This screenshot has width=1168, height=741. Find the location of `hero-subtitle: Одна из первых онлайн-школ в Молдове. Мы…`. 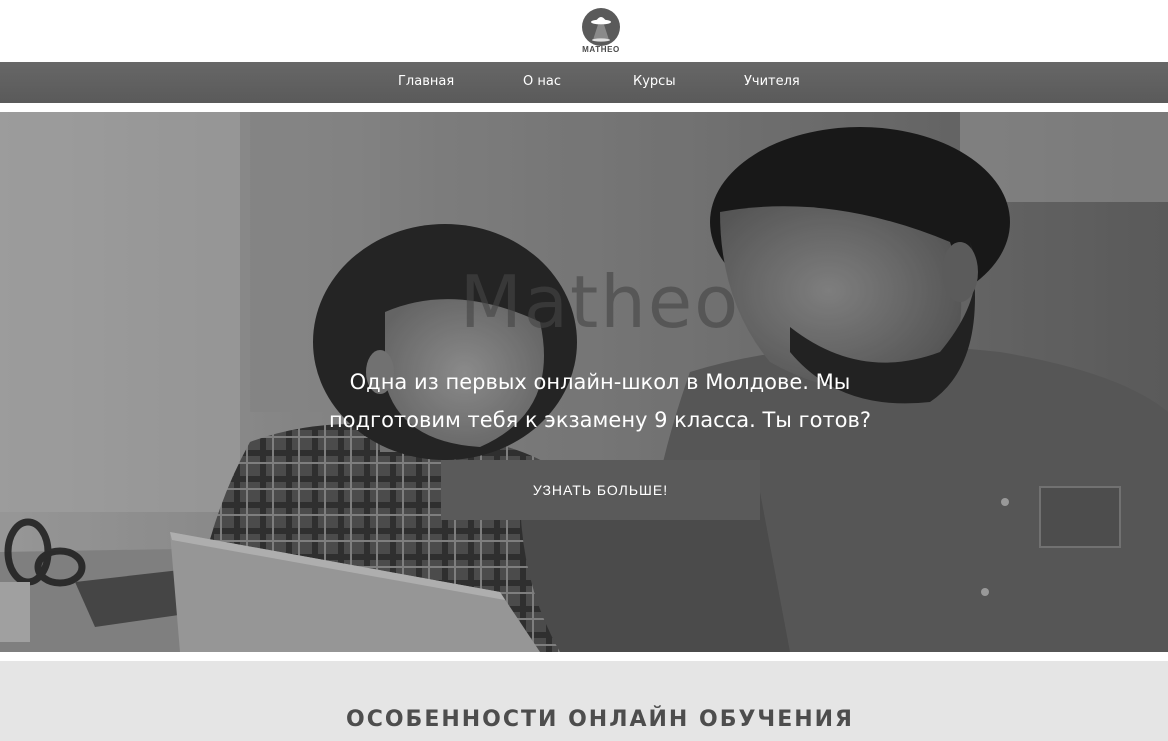

hero-subtitle: Одна из первых онлайн-школ в Молдове. Мы… is located at coordinates (600, 401).